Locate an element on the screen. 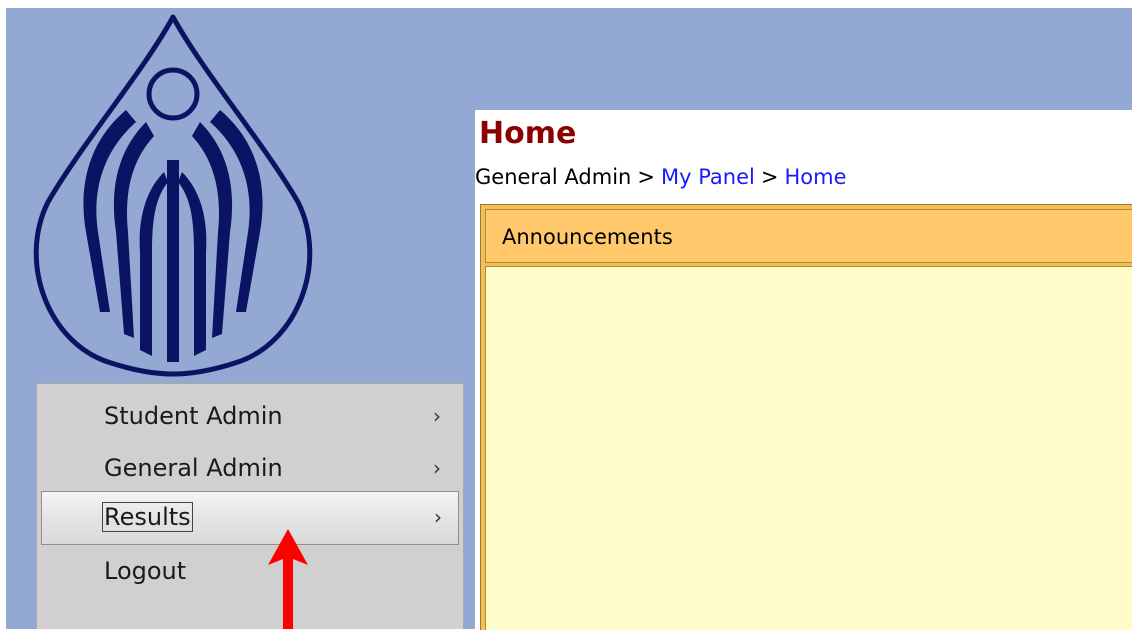  breadcrumb-link-home: Home is located at coordinates (815, 177).